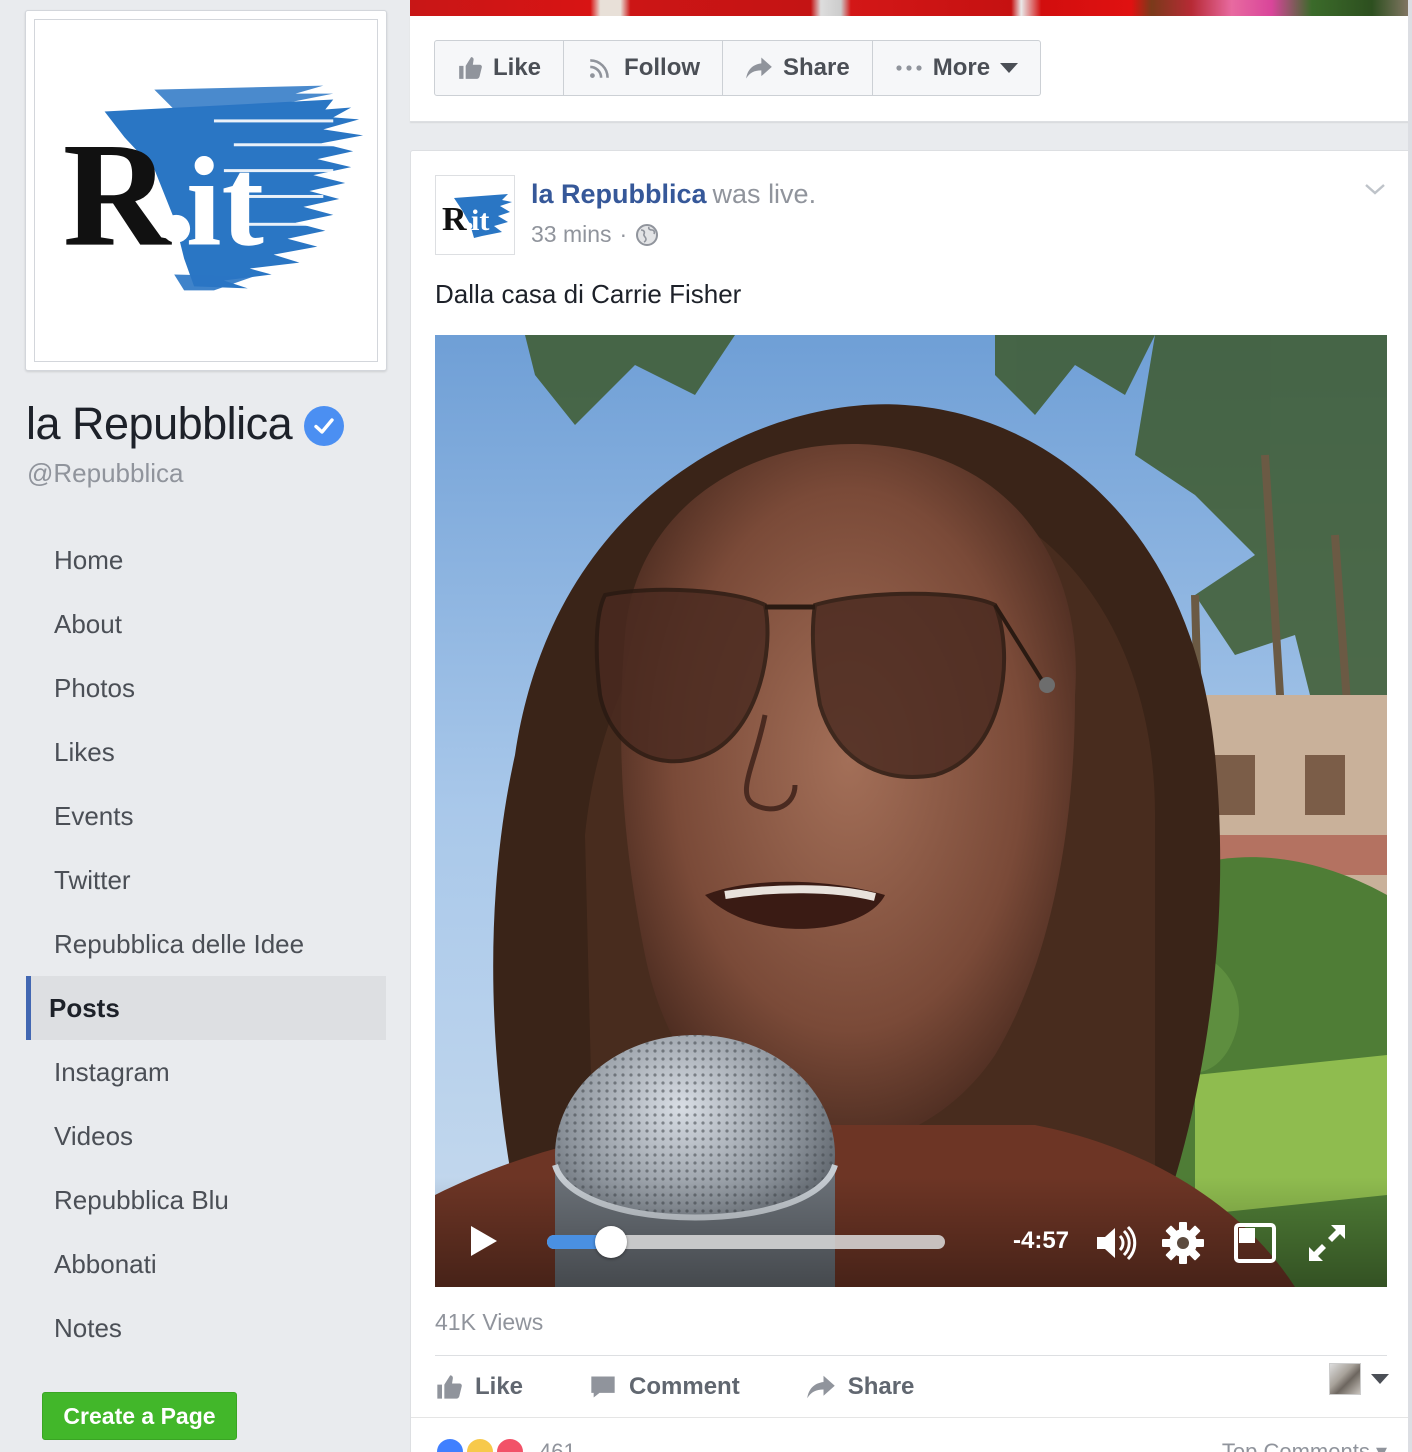  Describe the element at coordinates (746, 1242) in the screenshot. I see `video-progress-bar` at that location.